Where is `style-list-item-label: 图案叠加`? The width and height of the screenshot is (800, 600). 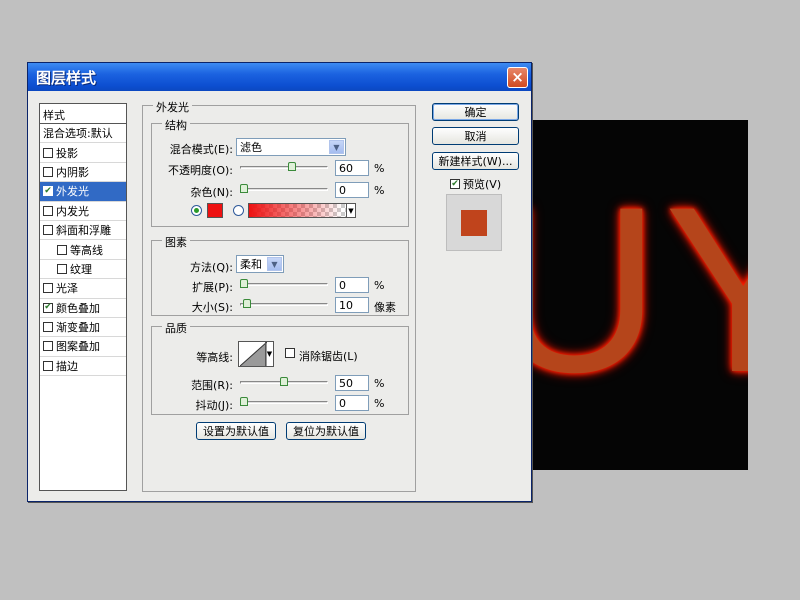 style-list-item-label: 图案叠加 is located at coordinates (78, 347).